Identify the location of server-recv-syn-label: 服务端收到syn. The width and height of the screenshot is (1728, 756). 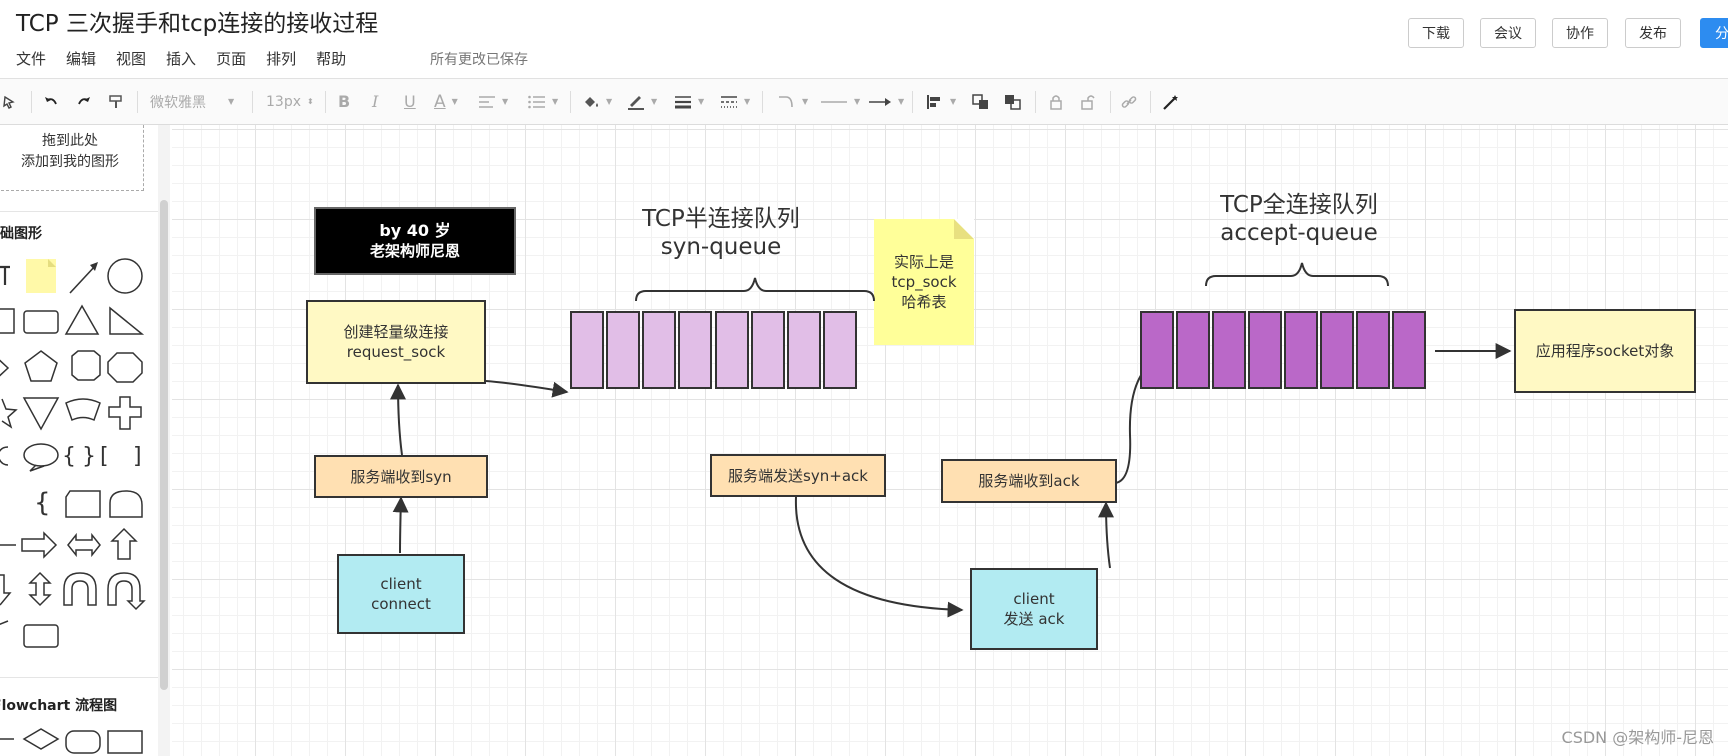
(401, 476).